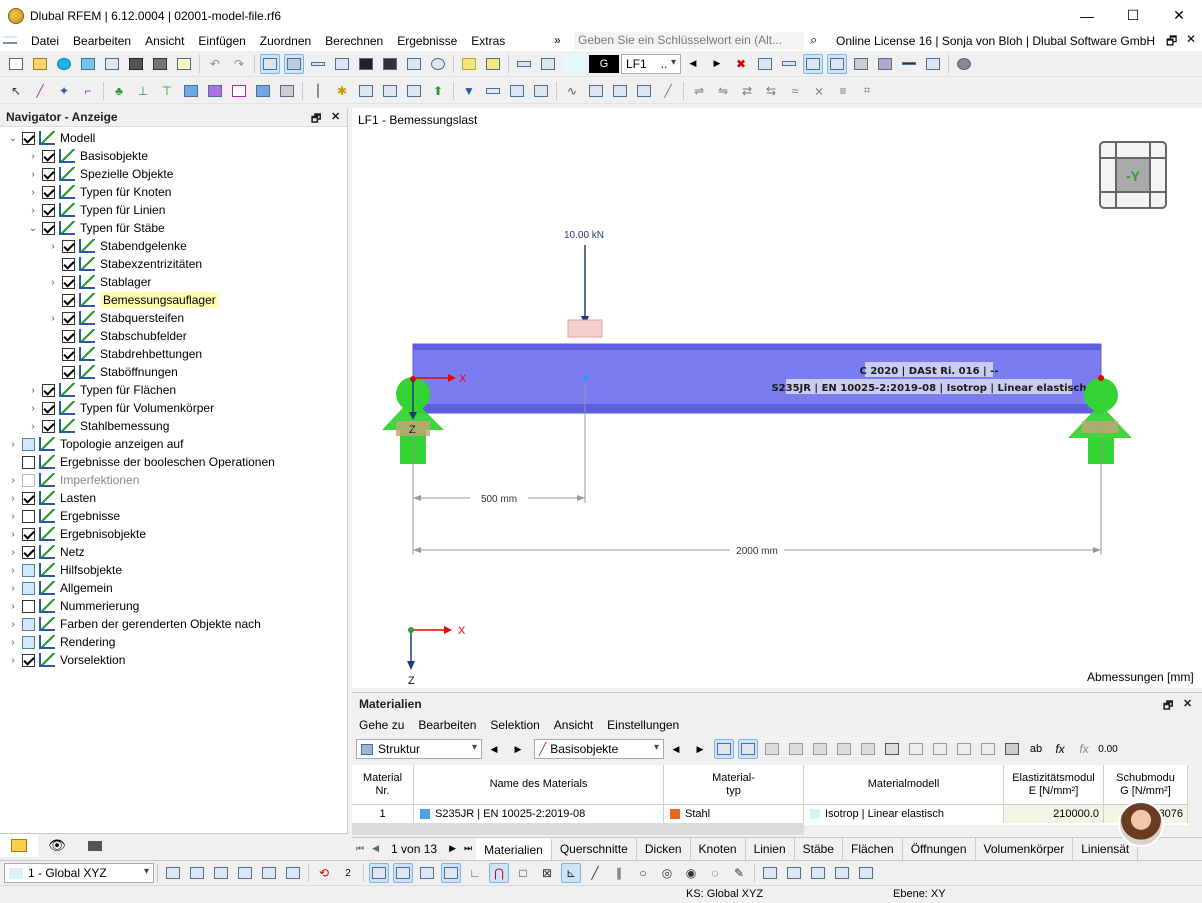  Describe the element at coordinates (1195, 795) in the screenshot. I see `vertical-scrollbar` at that location.